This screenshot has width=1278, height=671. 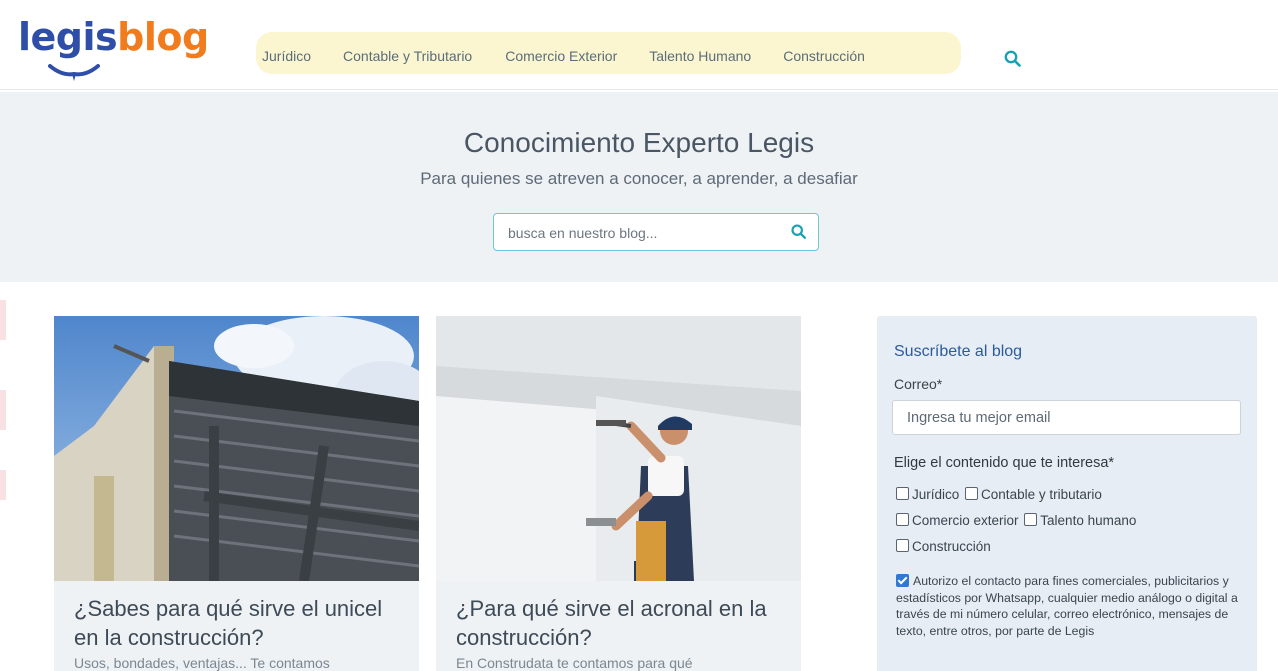 I want to click on logo-text-blog: blog, so click(x=163, y=37).